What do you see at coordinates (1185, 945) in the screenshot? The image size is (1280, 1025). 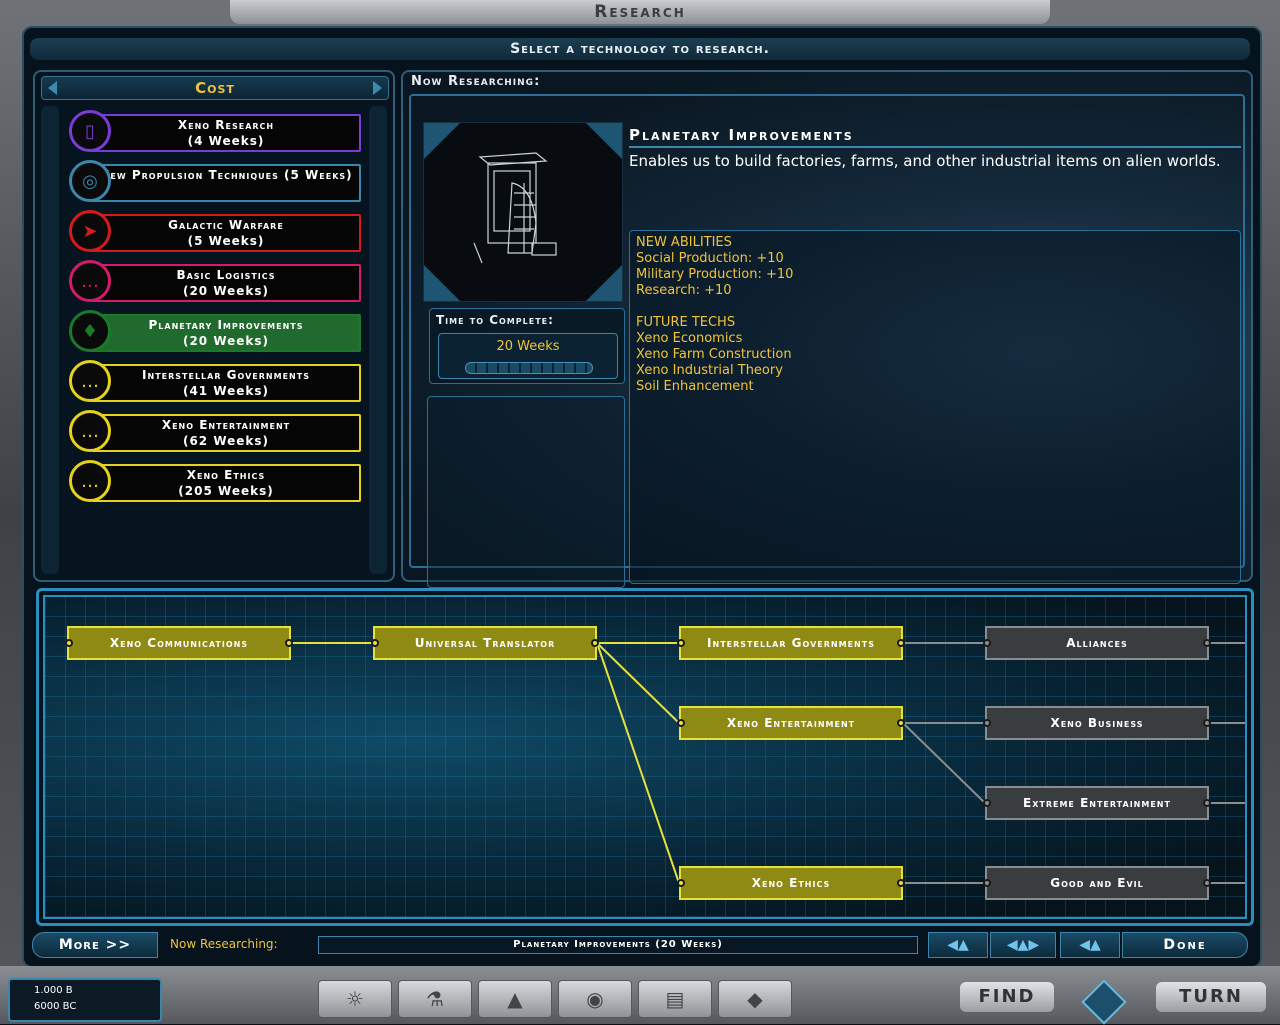 I see `done-button: Done` at bounding box center [1185, 945].